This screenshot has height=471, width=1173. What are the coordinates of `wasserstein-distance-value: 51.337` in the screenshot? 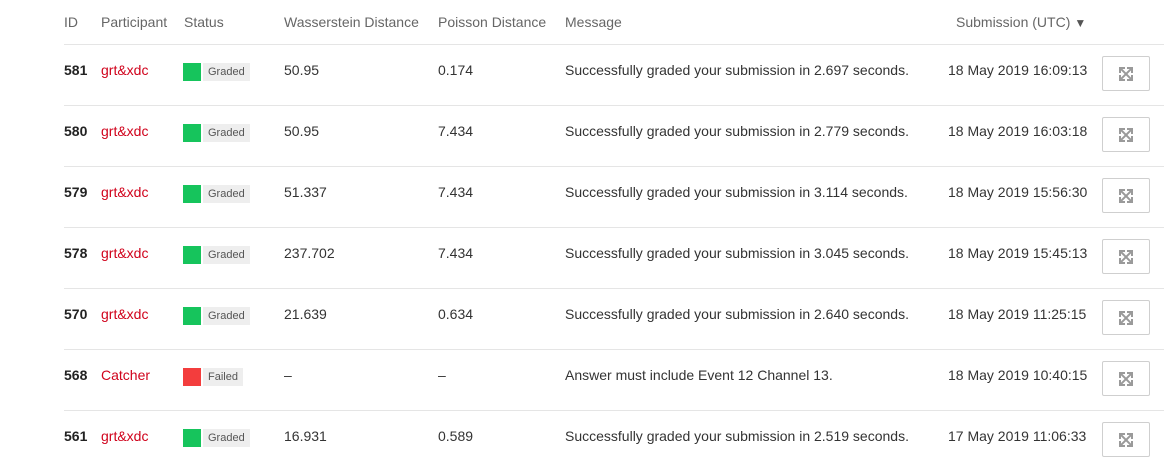 It's located at (305, 192).